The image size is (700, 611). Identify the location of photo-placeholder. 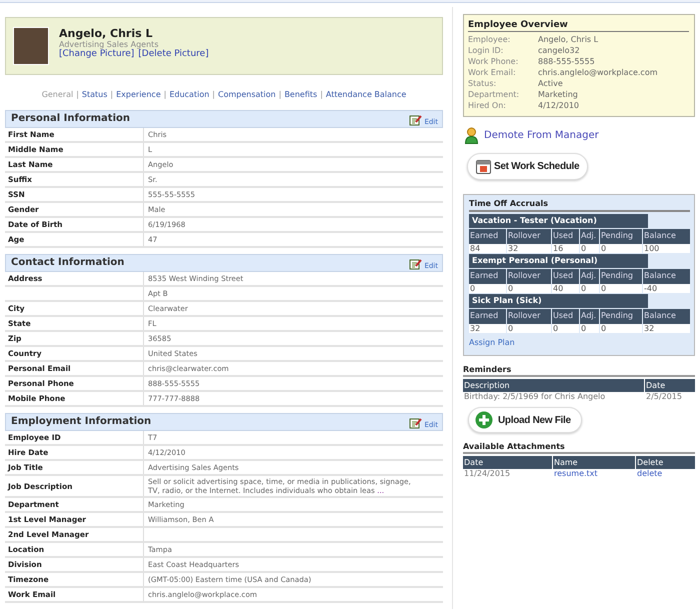
(31, 46).